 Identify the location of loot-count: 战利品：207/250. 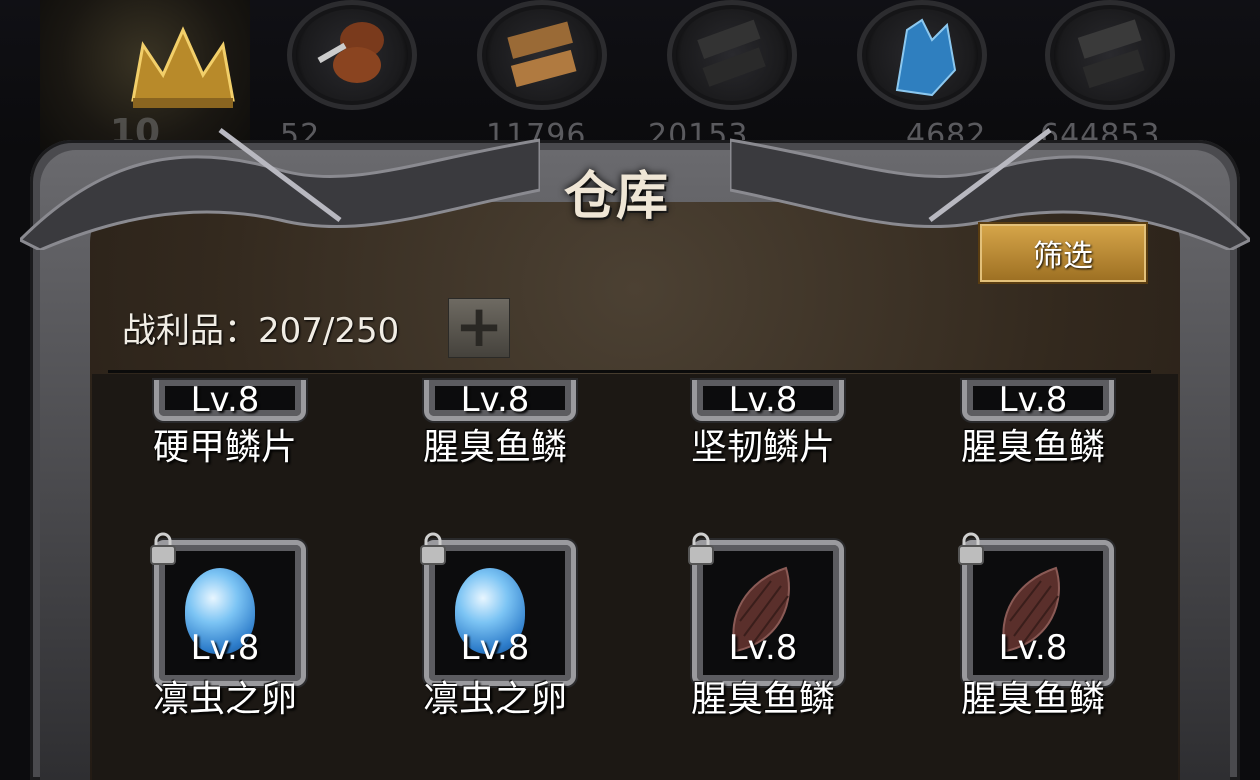
(261, 331).